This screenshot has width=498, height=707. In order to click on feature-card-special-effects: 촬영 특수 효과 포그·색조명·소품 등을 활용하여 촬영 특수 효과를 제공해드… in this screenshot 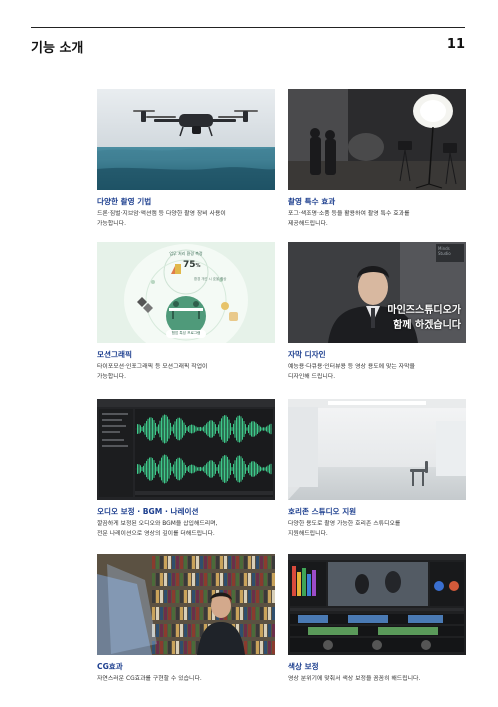, I will do `click(377, 159)`.